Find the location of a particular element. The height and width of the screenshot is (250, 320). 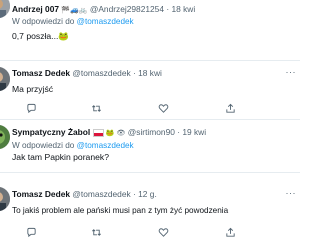

tweet-time: 19 kwi is located at coordinates (194, 132).